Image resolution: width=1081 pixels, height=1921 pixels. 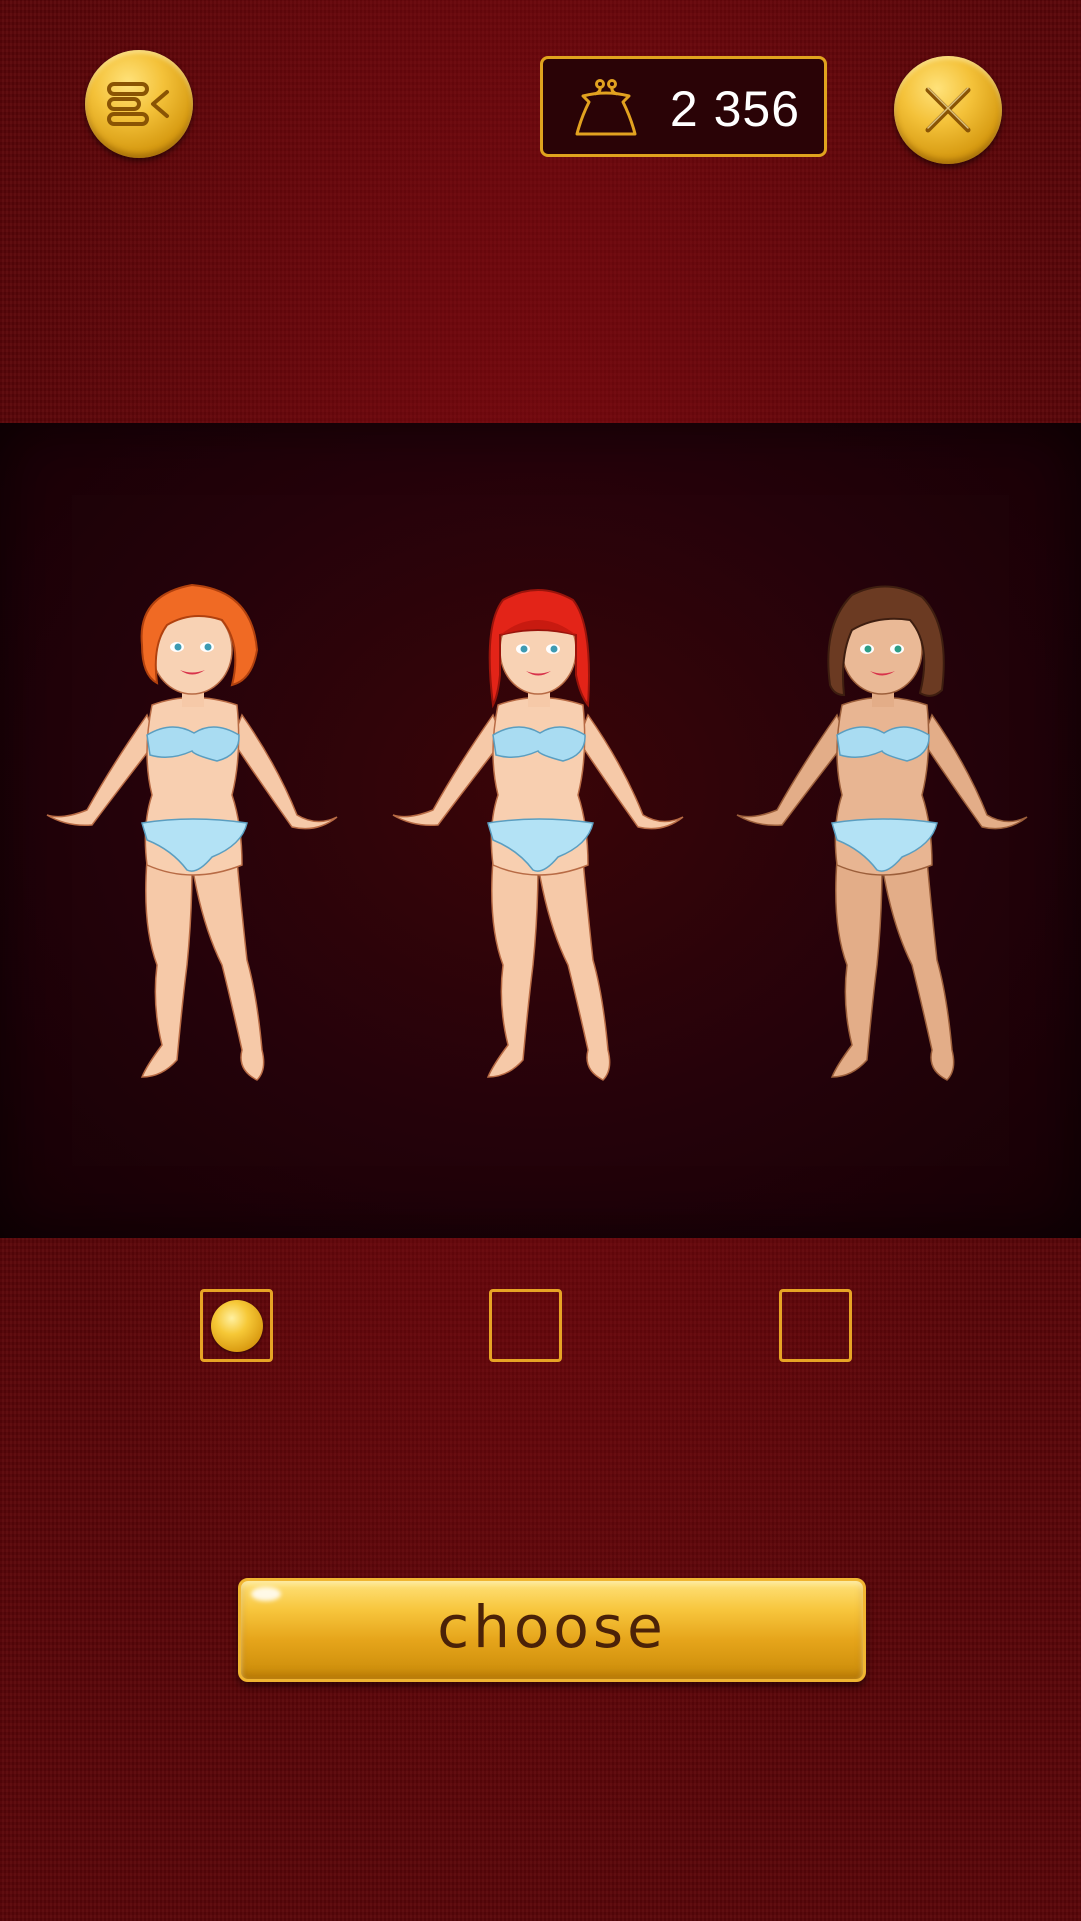 I want to click on menu-collapse-icon, so click(x=138, y=104).